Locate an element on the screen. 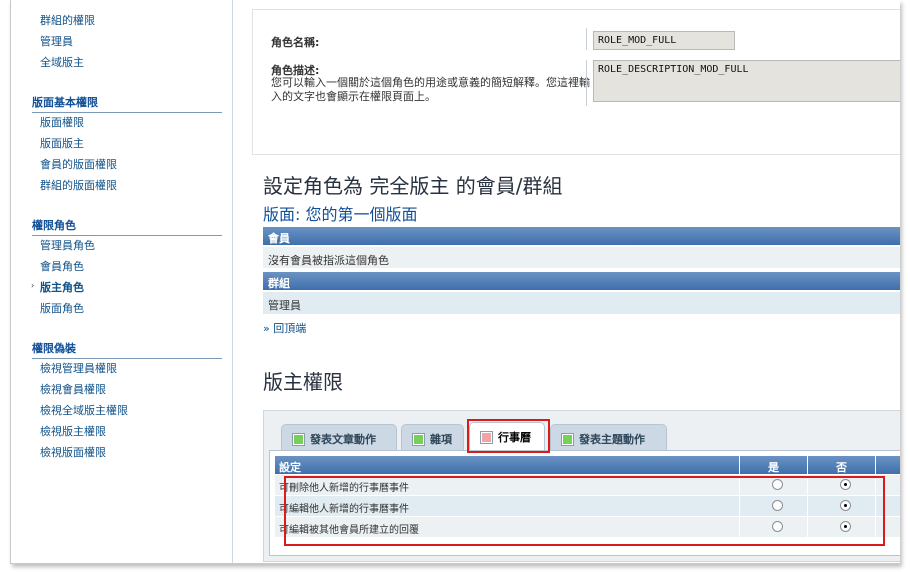 The height and width of the screenshot is (572, 910). sidebar-item-forum-roles: 版面角色 is located at coordinates (62, 308).